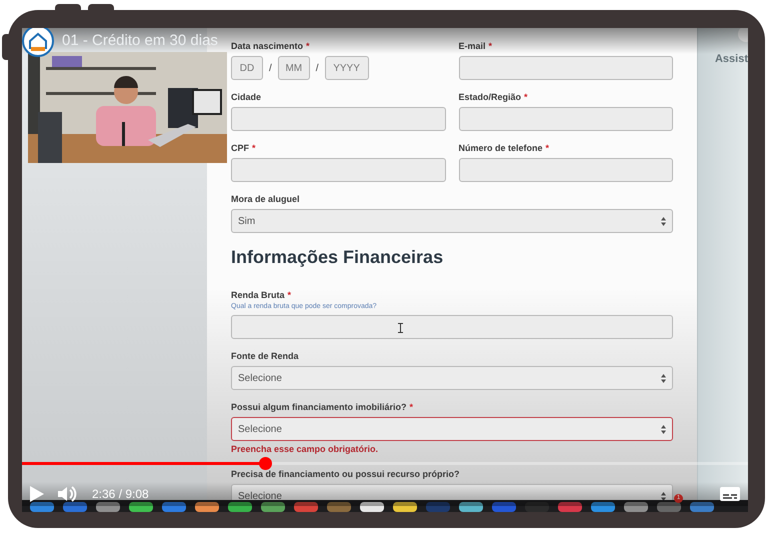 This screenshot has height=538, width=768. I want to click on field-label: Possui algum financiamento imobiliário?, so click(319, 407).